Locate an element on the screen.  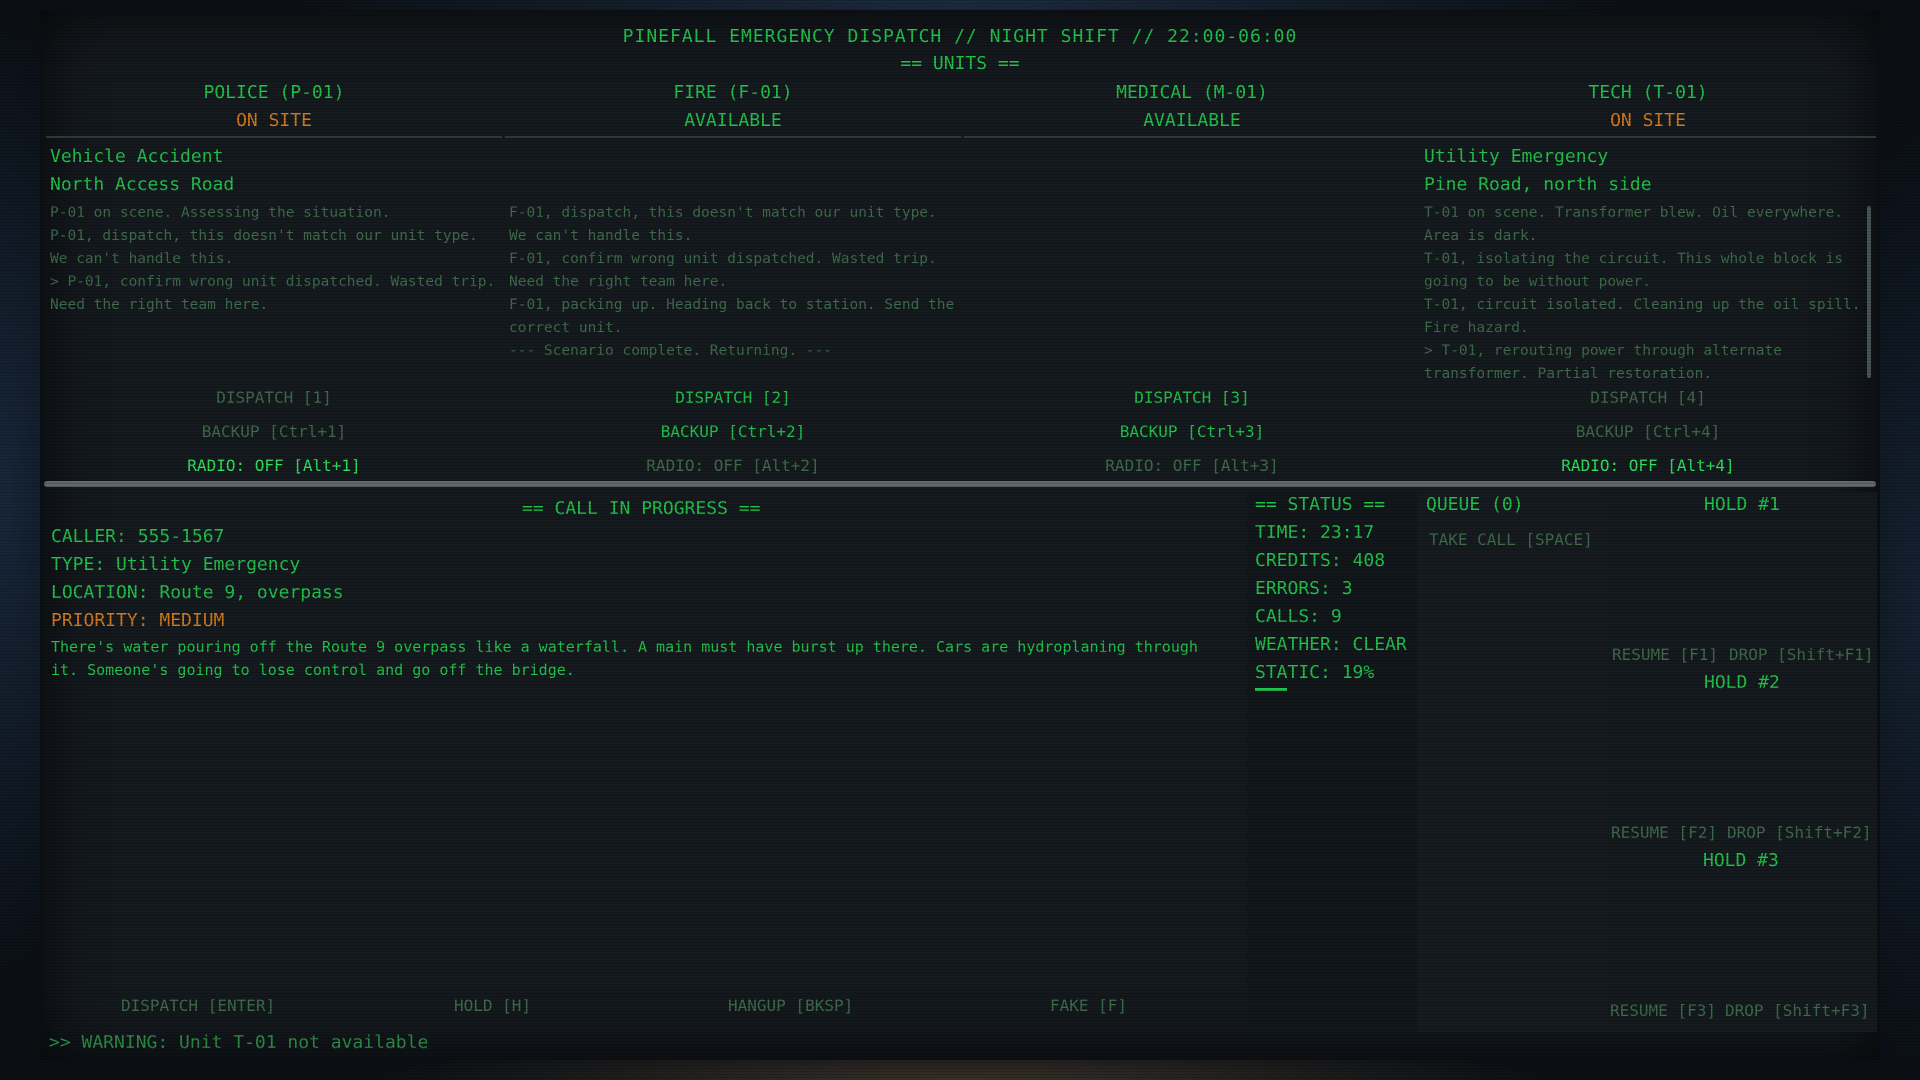
status-static: STATIC: 19% is located at coordinates (1315, 672).